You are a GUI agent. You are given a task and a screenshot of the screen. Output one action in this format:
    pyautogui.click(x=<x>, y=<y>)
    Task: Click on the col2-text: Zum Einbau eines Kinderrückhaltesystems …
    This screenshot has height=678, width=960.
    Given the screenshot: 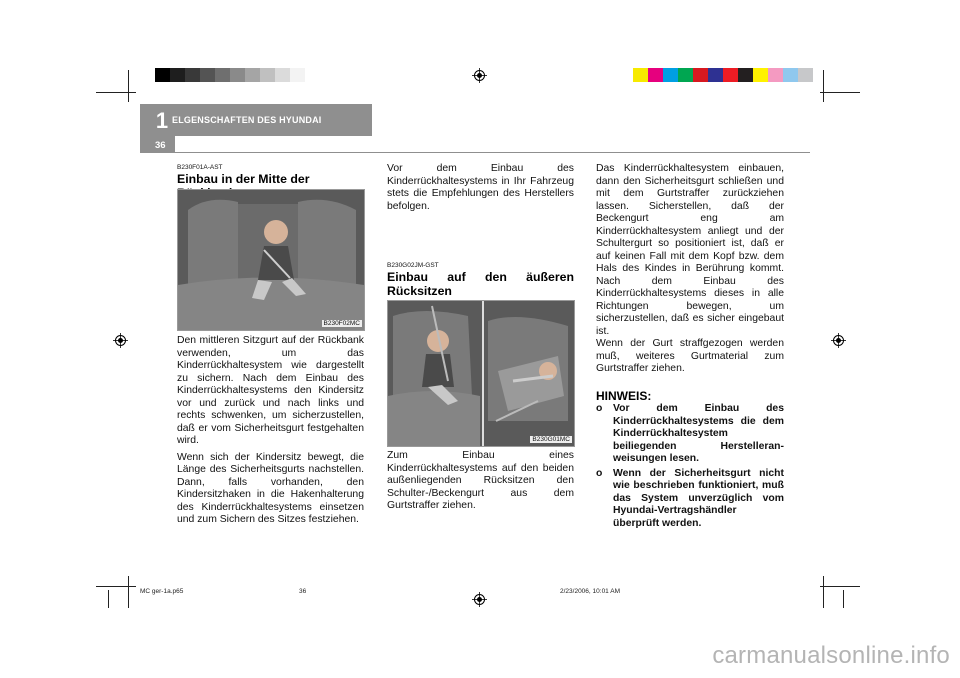 What is the action you would take?
    pyautogui.click(x=480, y=483)
    